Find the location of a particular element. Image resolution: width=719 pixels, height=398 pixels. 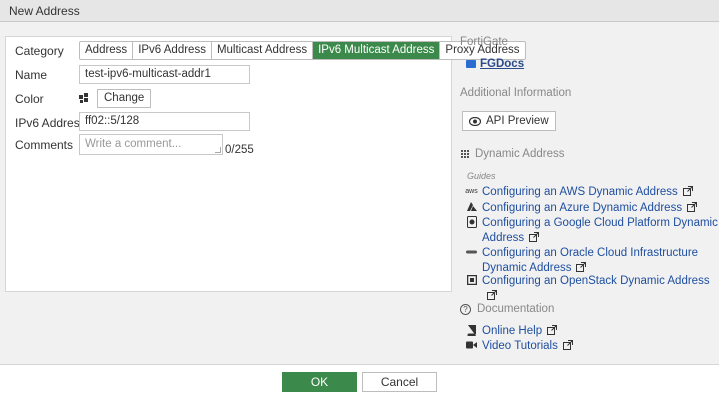

online-help-label: Online Help is located at coordinates (512, 331).